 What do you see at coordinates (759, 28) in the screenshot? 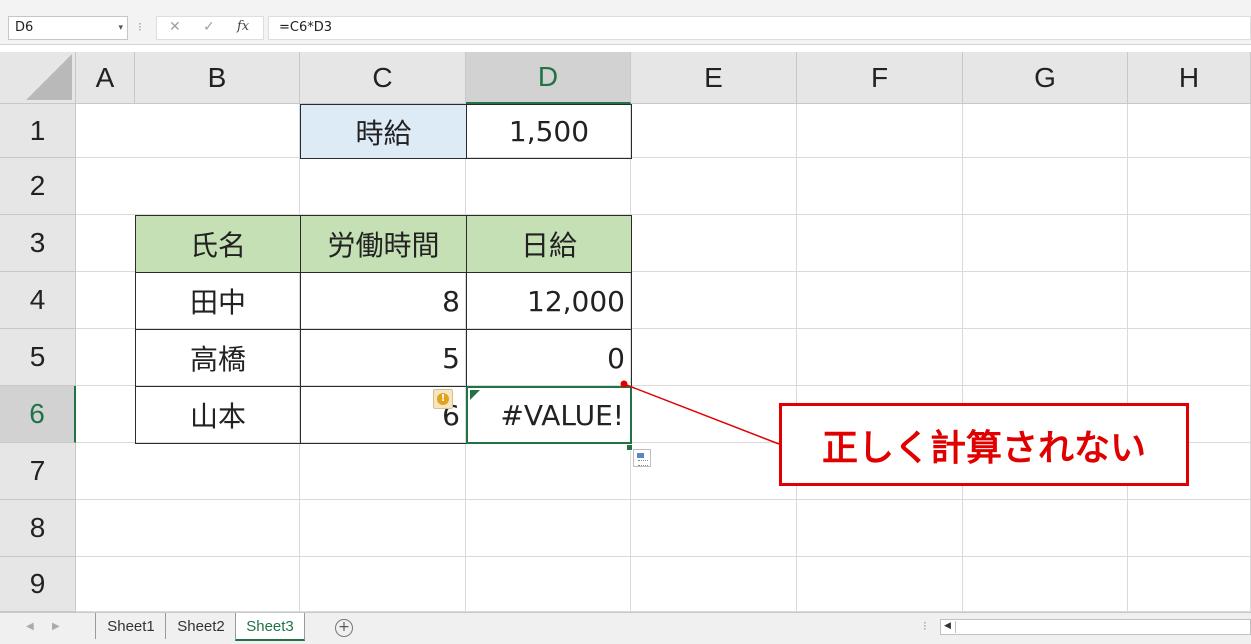
I see `formula-input: =C6*D3` at bounding box center [759, 28].